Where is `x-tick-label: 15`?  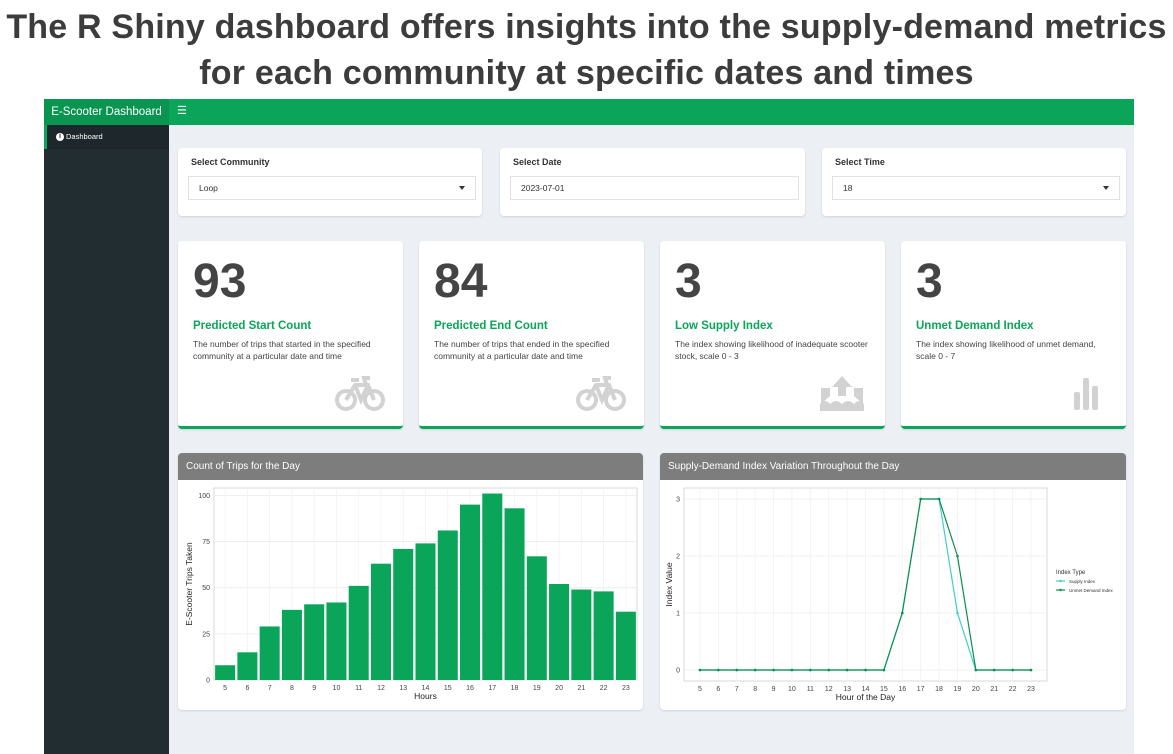 x-tick-label: 15 is located at coordinates (448, 688).